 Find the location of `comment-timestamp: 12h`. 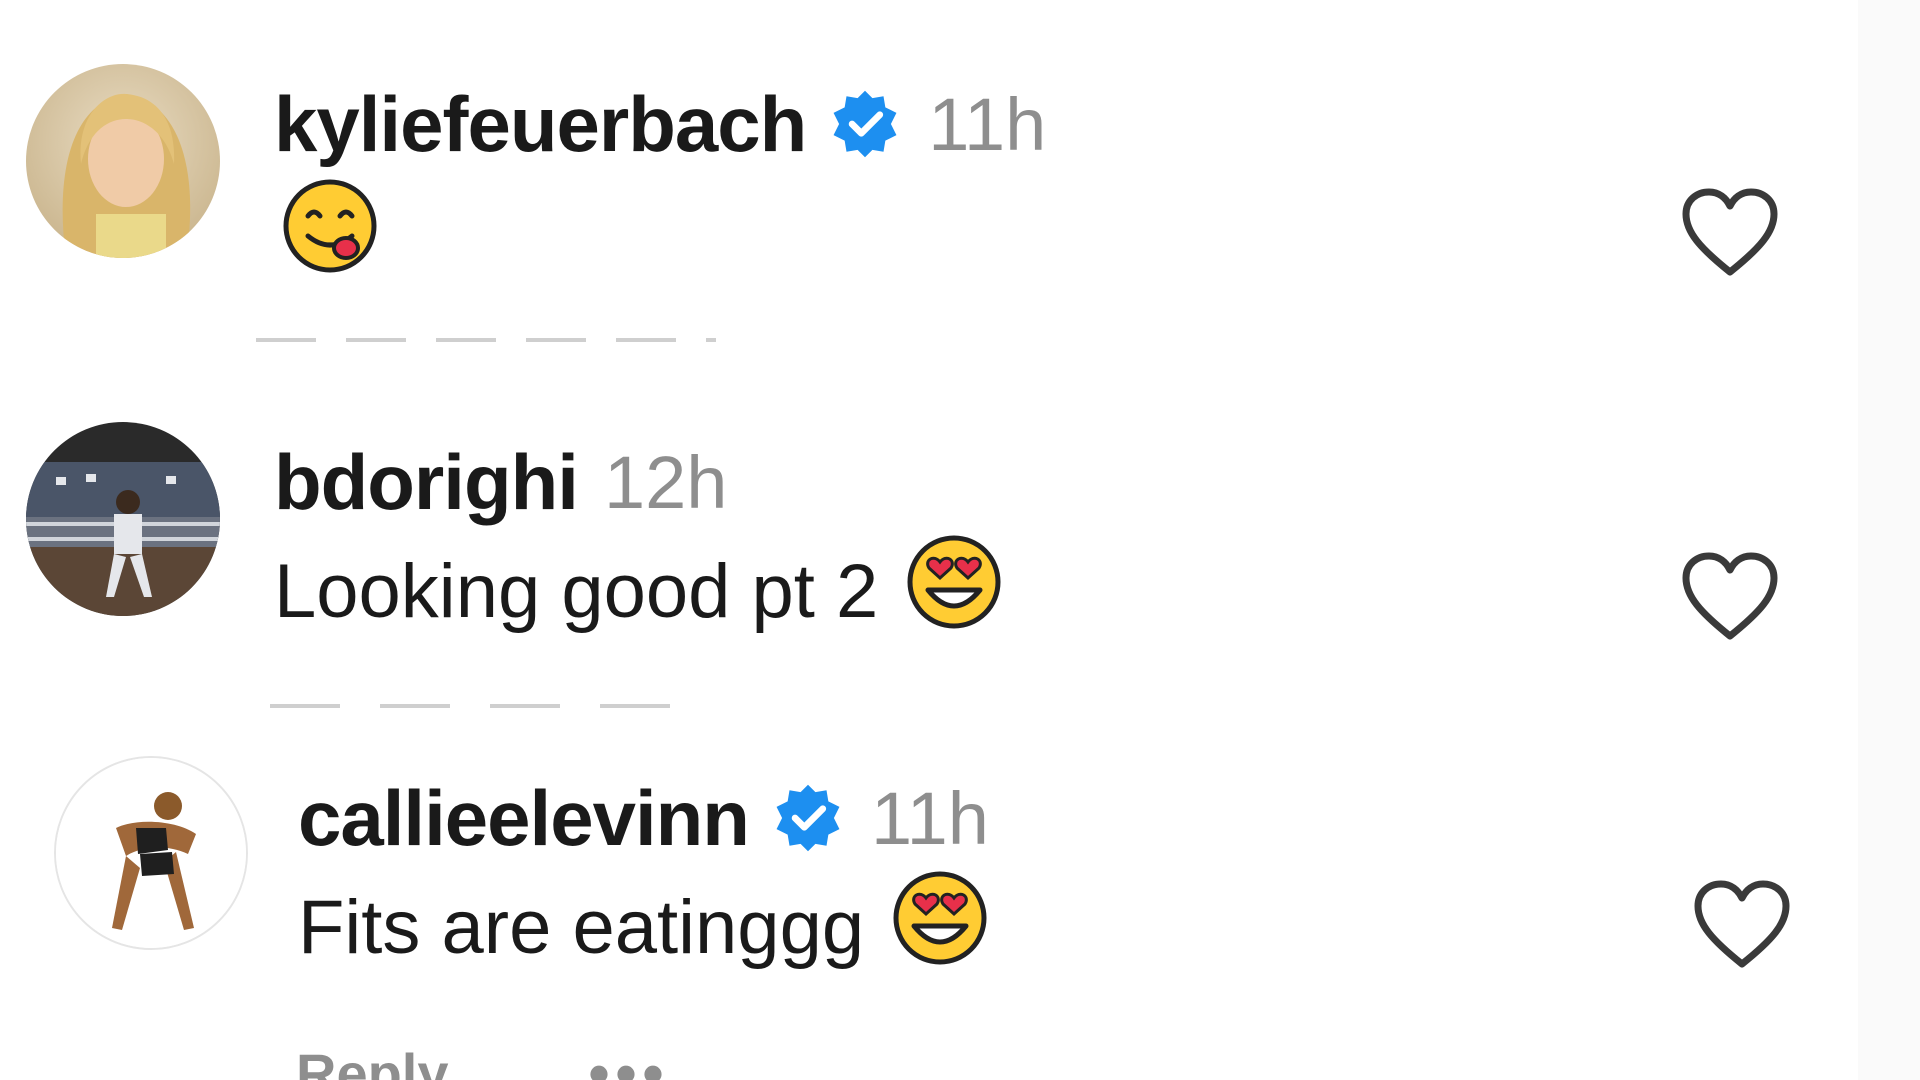

comment-timestamp: 12h is located at coordinates (665, 482).